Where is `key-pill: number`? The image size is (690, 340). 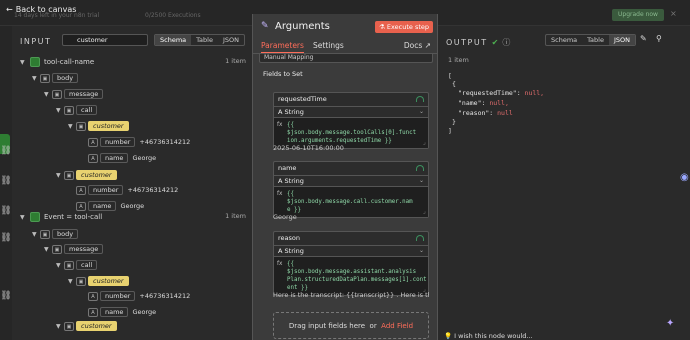 key-pill: number is located at coordinates (106, 190).